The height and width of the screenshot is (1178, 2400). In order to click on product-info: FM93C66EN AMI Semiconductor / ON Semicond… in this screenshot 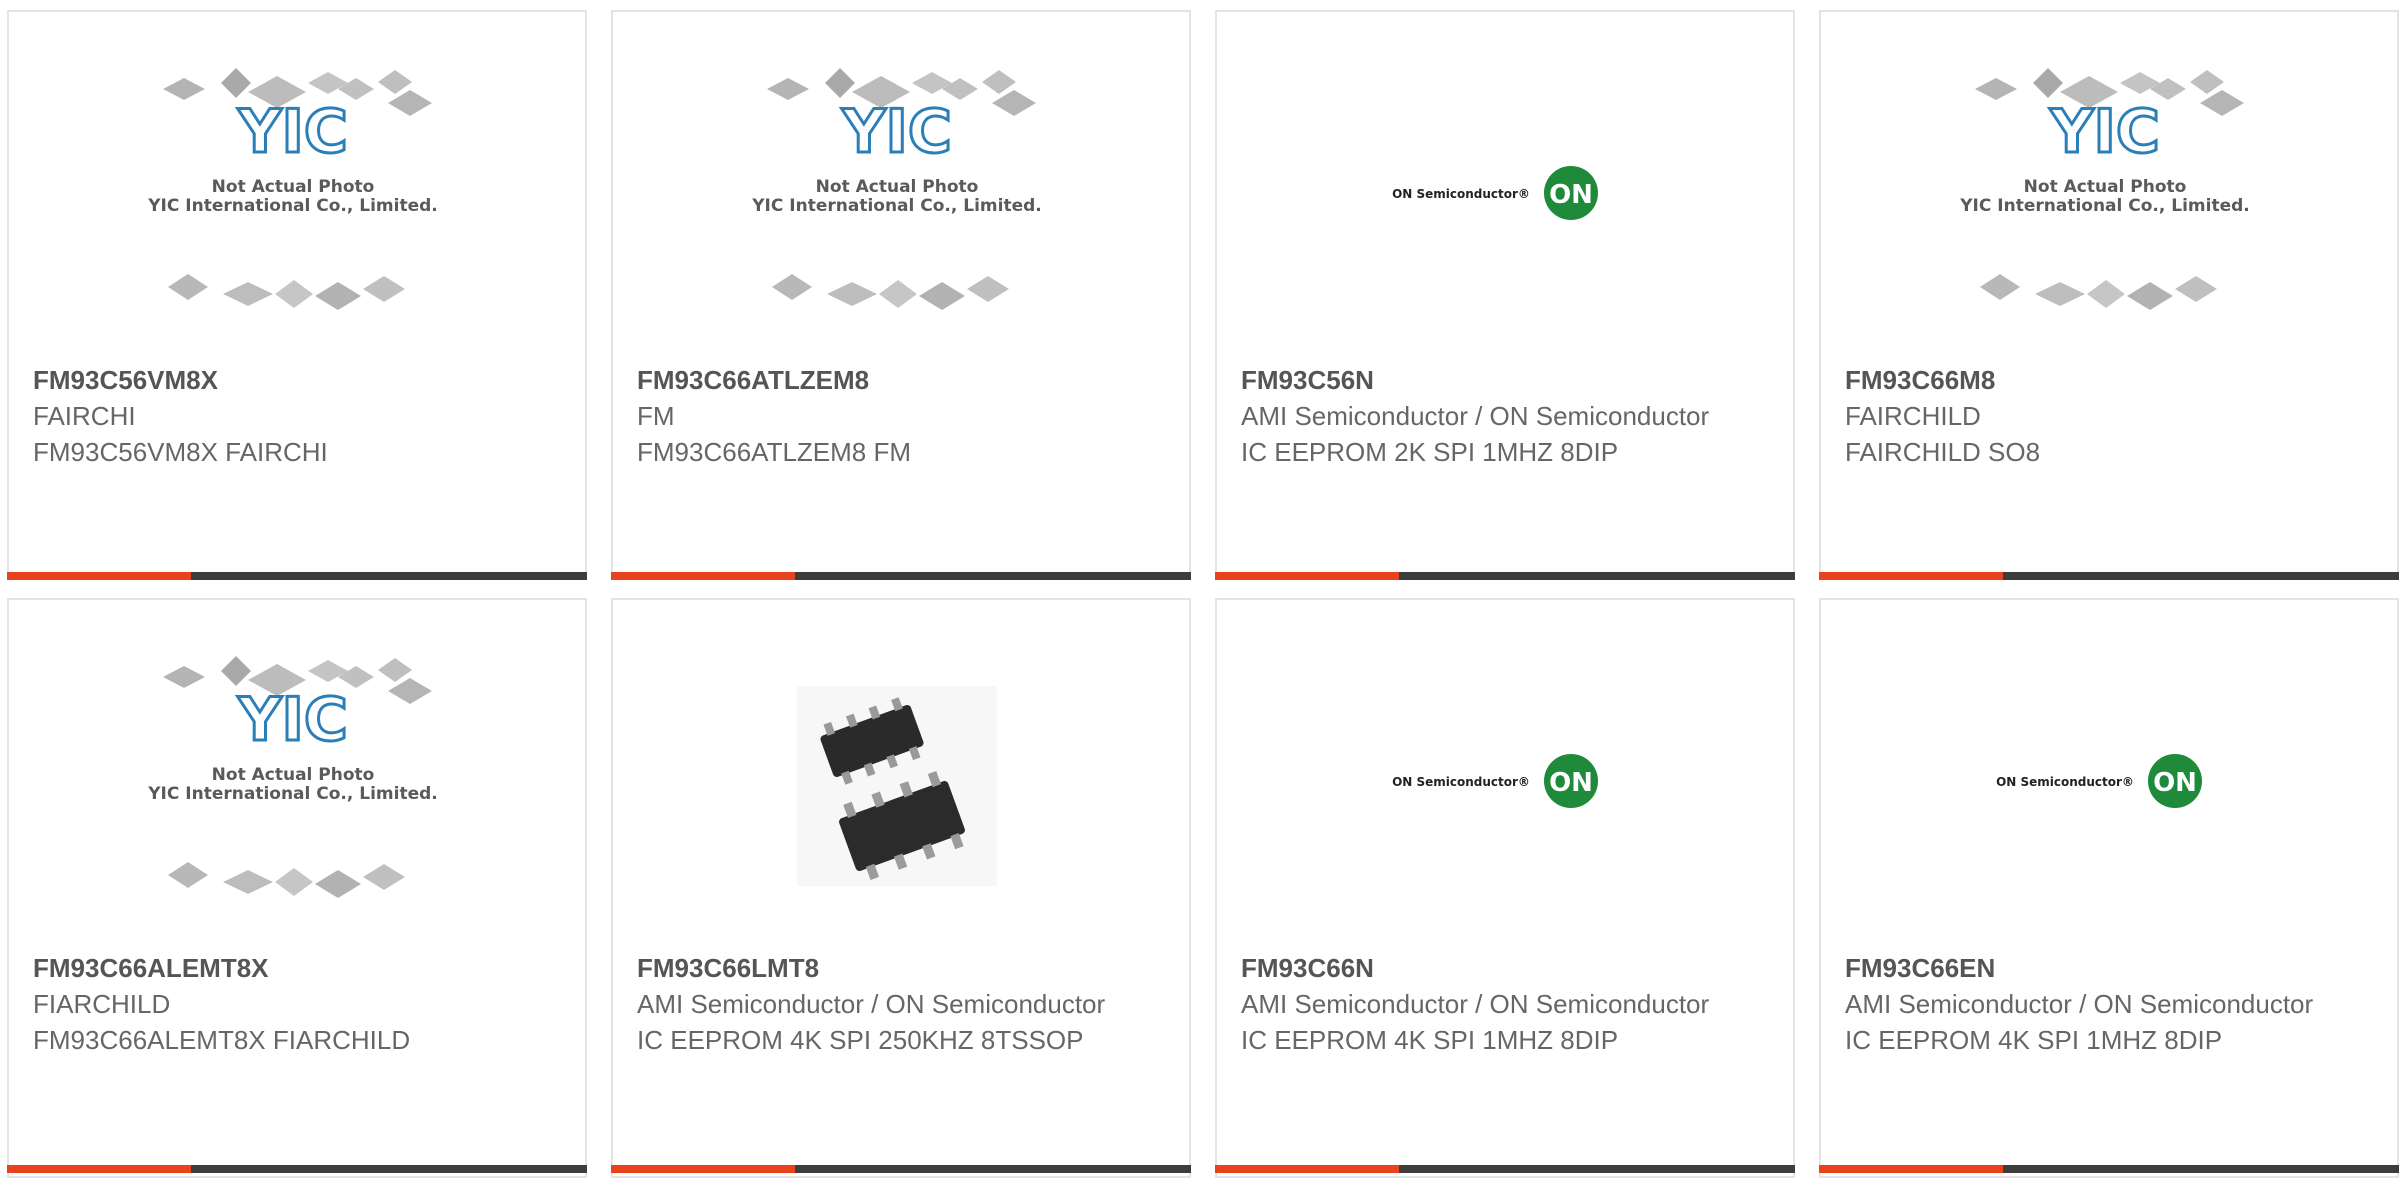, I will do `click(2109, 1004)`.